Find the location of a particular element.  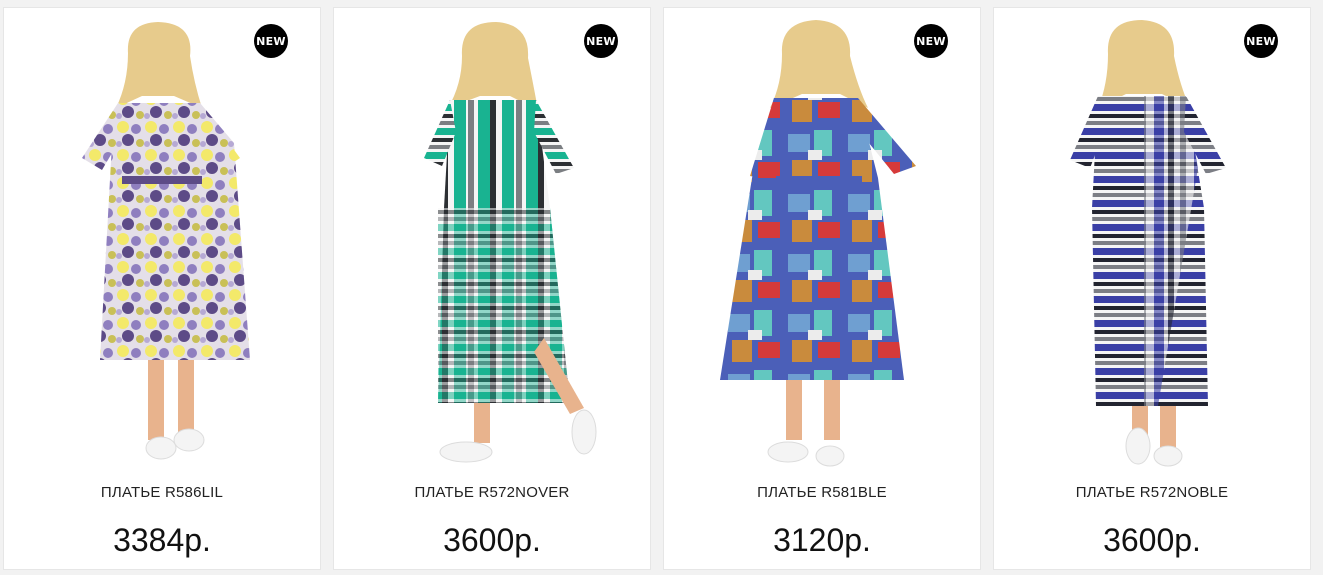

product-price: 3384р. is located at coordinates (162, 540).